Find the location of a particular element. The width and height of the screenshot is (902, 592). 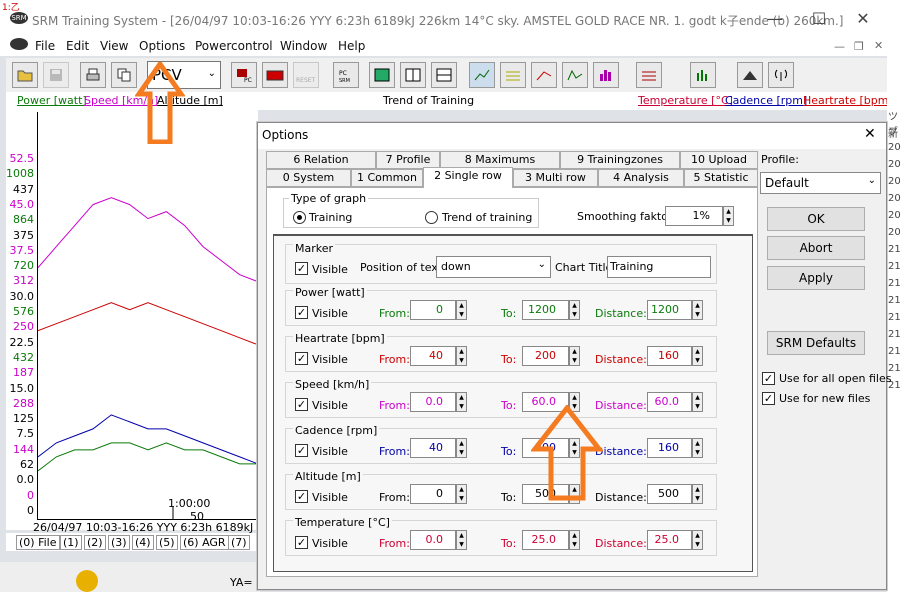

to-input: 60.0 is located at coordinates (545, 402).